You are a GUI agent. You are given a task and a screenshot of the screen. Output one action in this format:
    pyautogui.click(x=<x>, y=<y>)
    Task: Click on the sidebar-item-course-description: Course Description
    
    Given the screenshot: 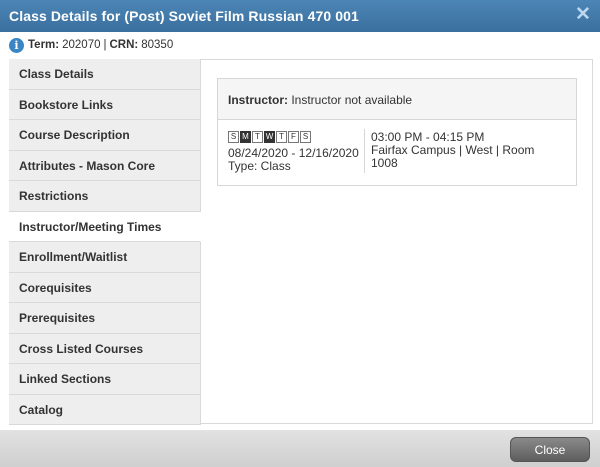 What is the action you would take?
    pyautogui.click(x=105, y=135)
    